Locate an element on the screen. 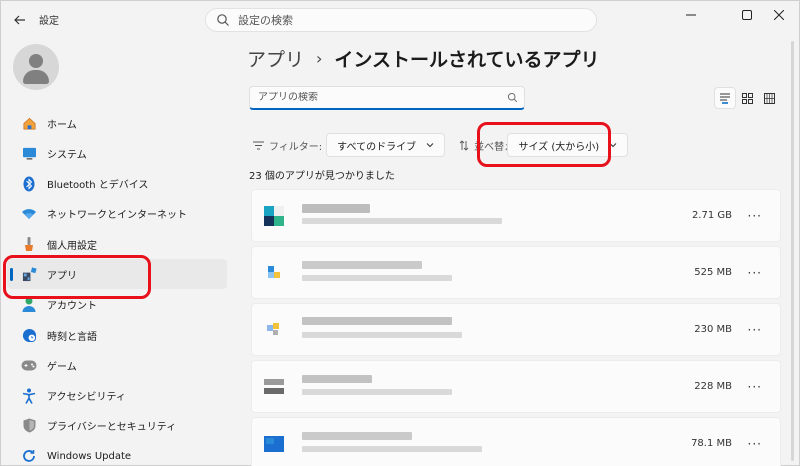 Image resolution: width=800 pixels, height=466 pixels. list-view-icon is located at coordinates (725, 98).